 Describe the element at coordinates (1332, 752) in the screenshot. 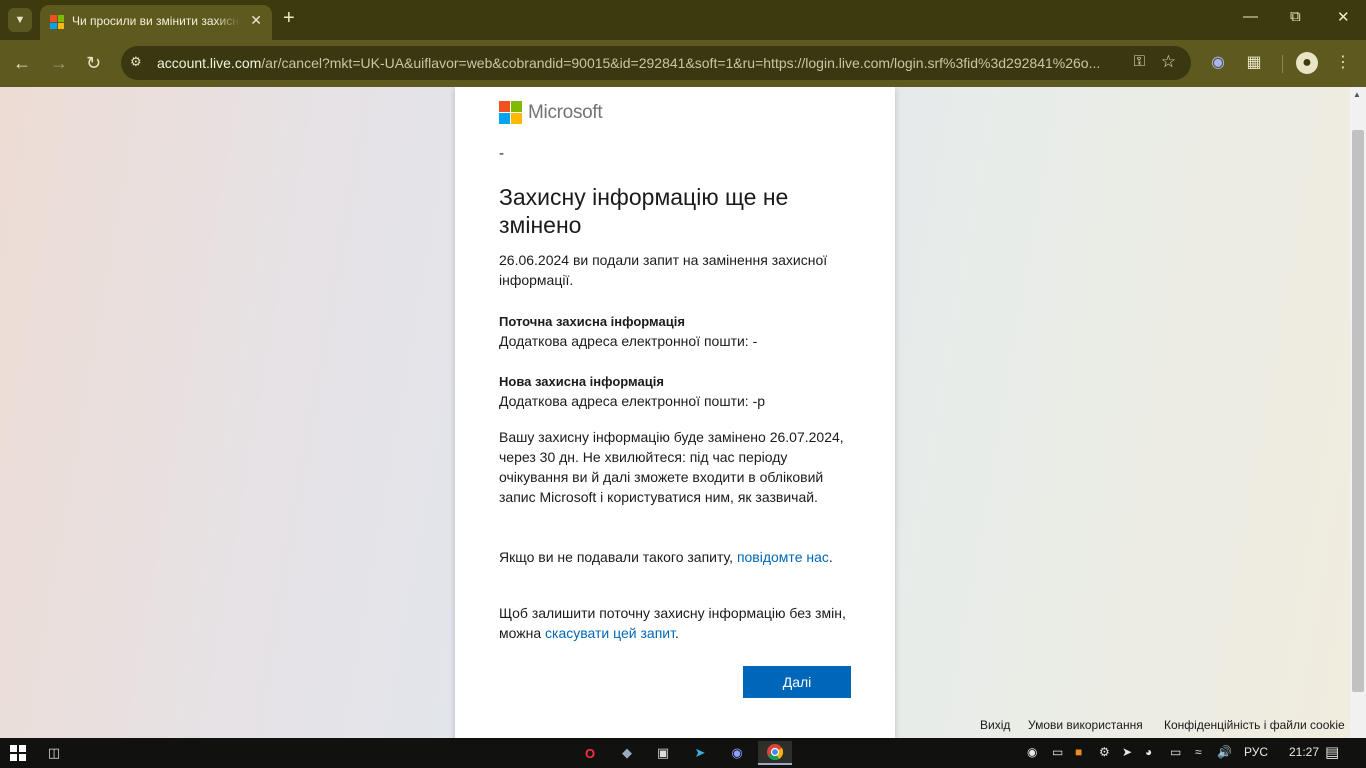

I see `notifications-icon: ▤` at that location.